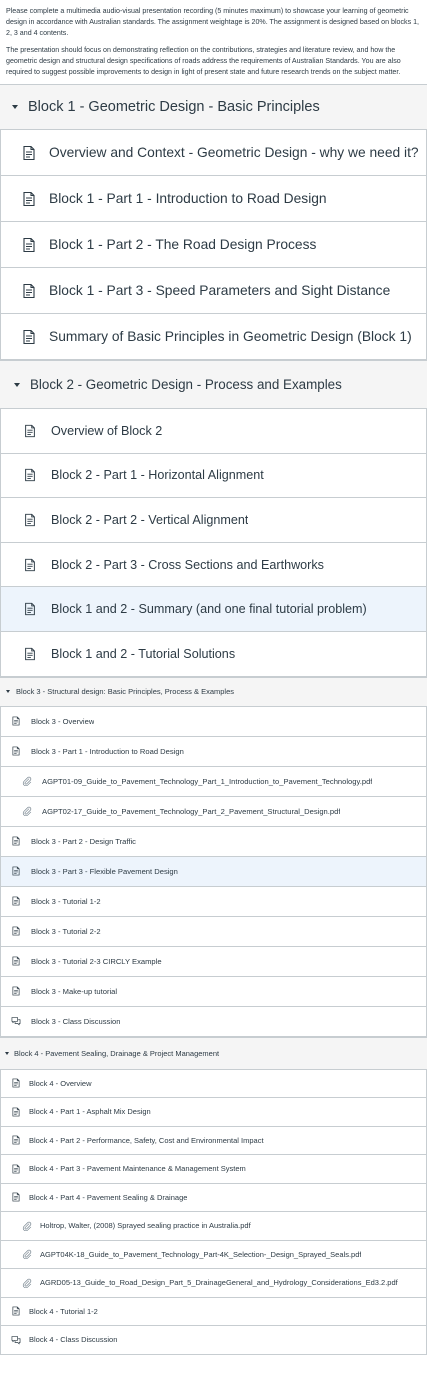 This screenshot has height=1393, width=427. What do you see at coordinates (74, 991) in the screenshot?
I see `module-item-link: Block 3 - Make-up tutorial` at bounding box center [74, 991].